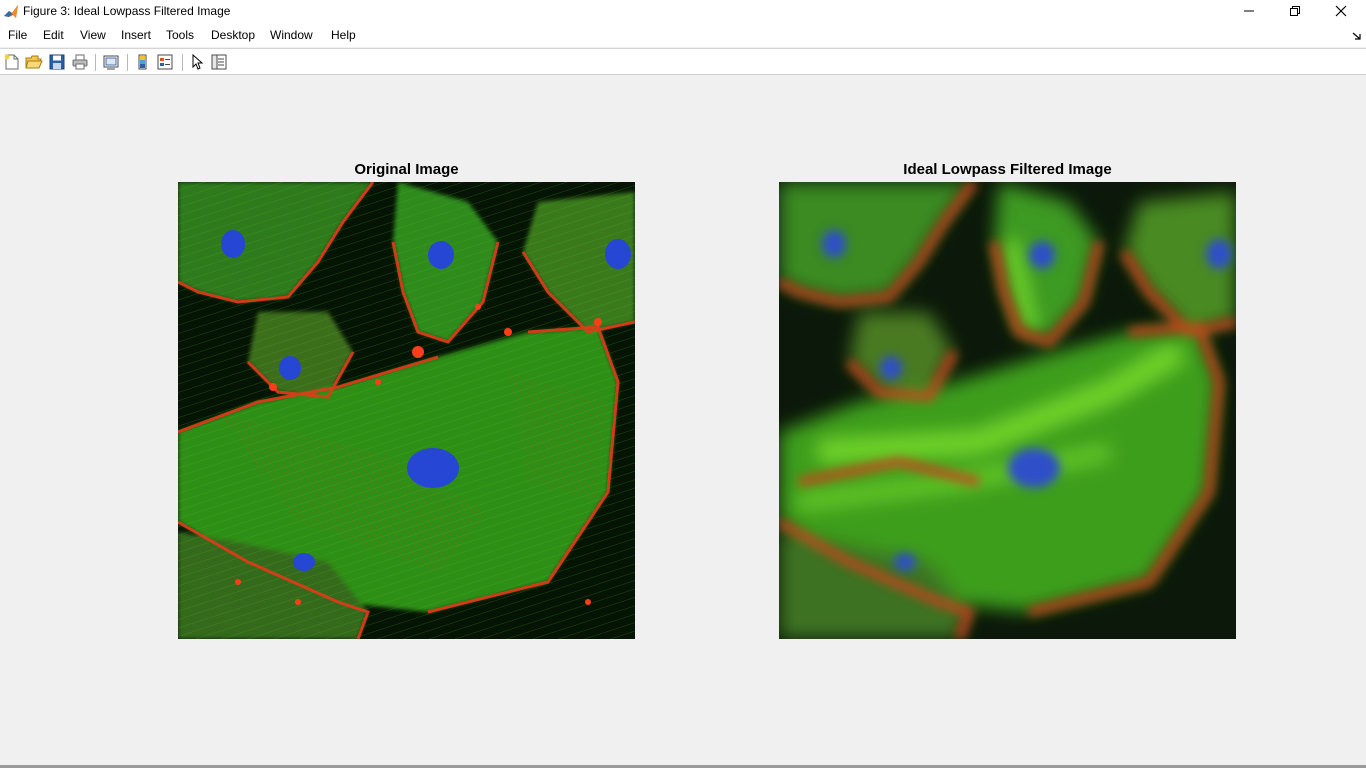 The image size is (1366, 768). I want to click on save-icon, so click(57, 62).